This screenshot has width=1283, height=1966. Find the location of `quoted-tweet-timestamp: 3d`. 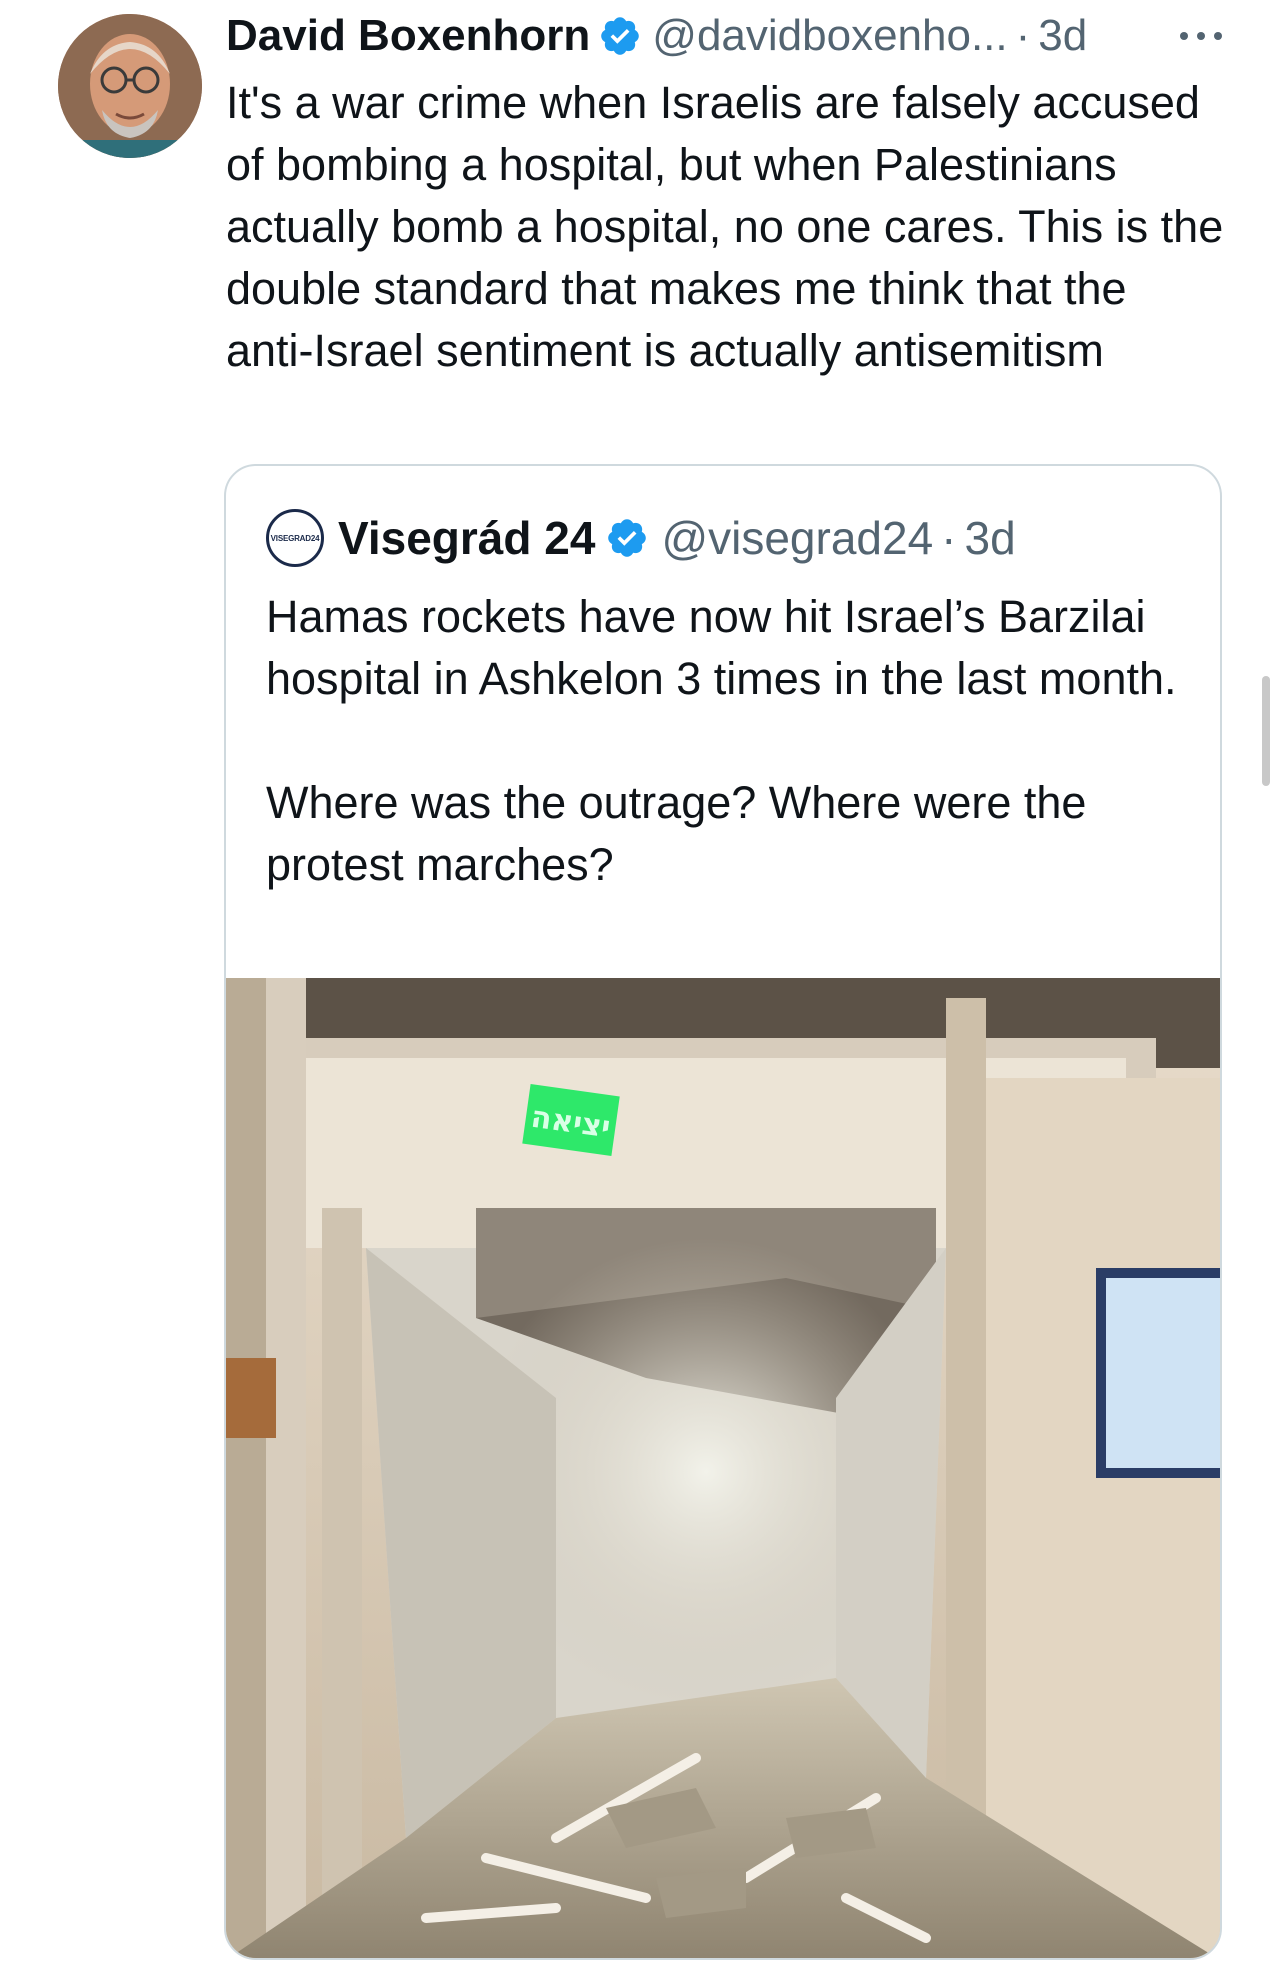

quoted-tweet-timestamp: 3d is located at coordinates (990, 538).